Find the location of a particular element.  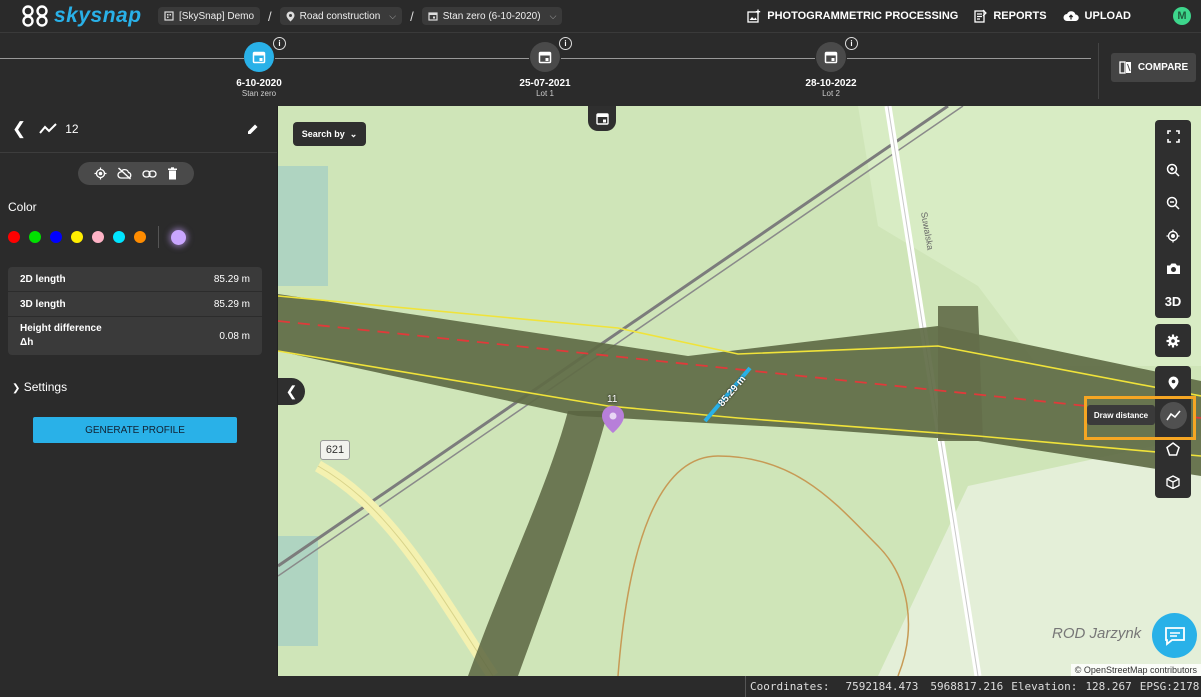

chevron-down-icon: ⌵ is located at coordinates (553, 15).